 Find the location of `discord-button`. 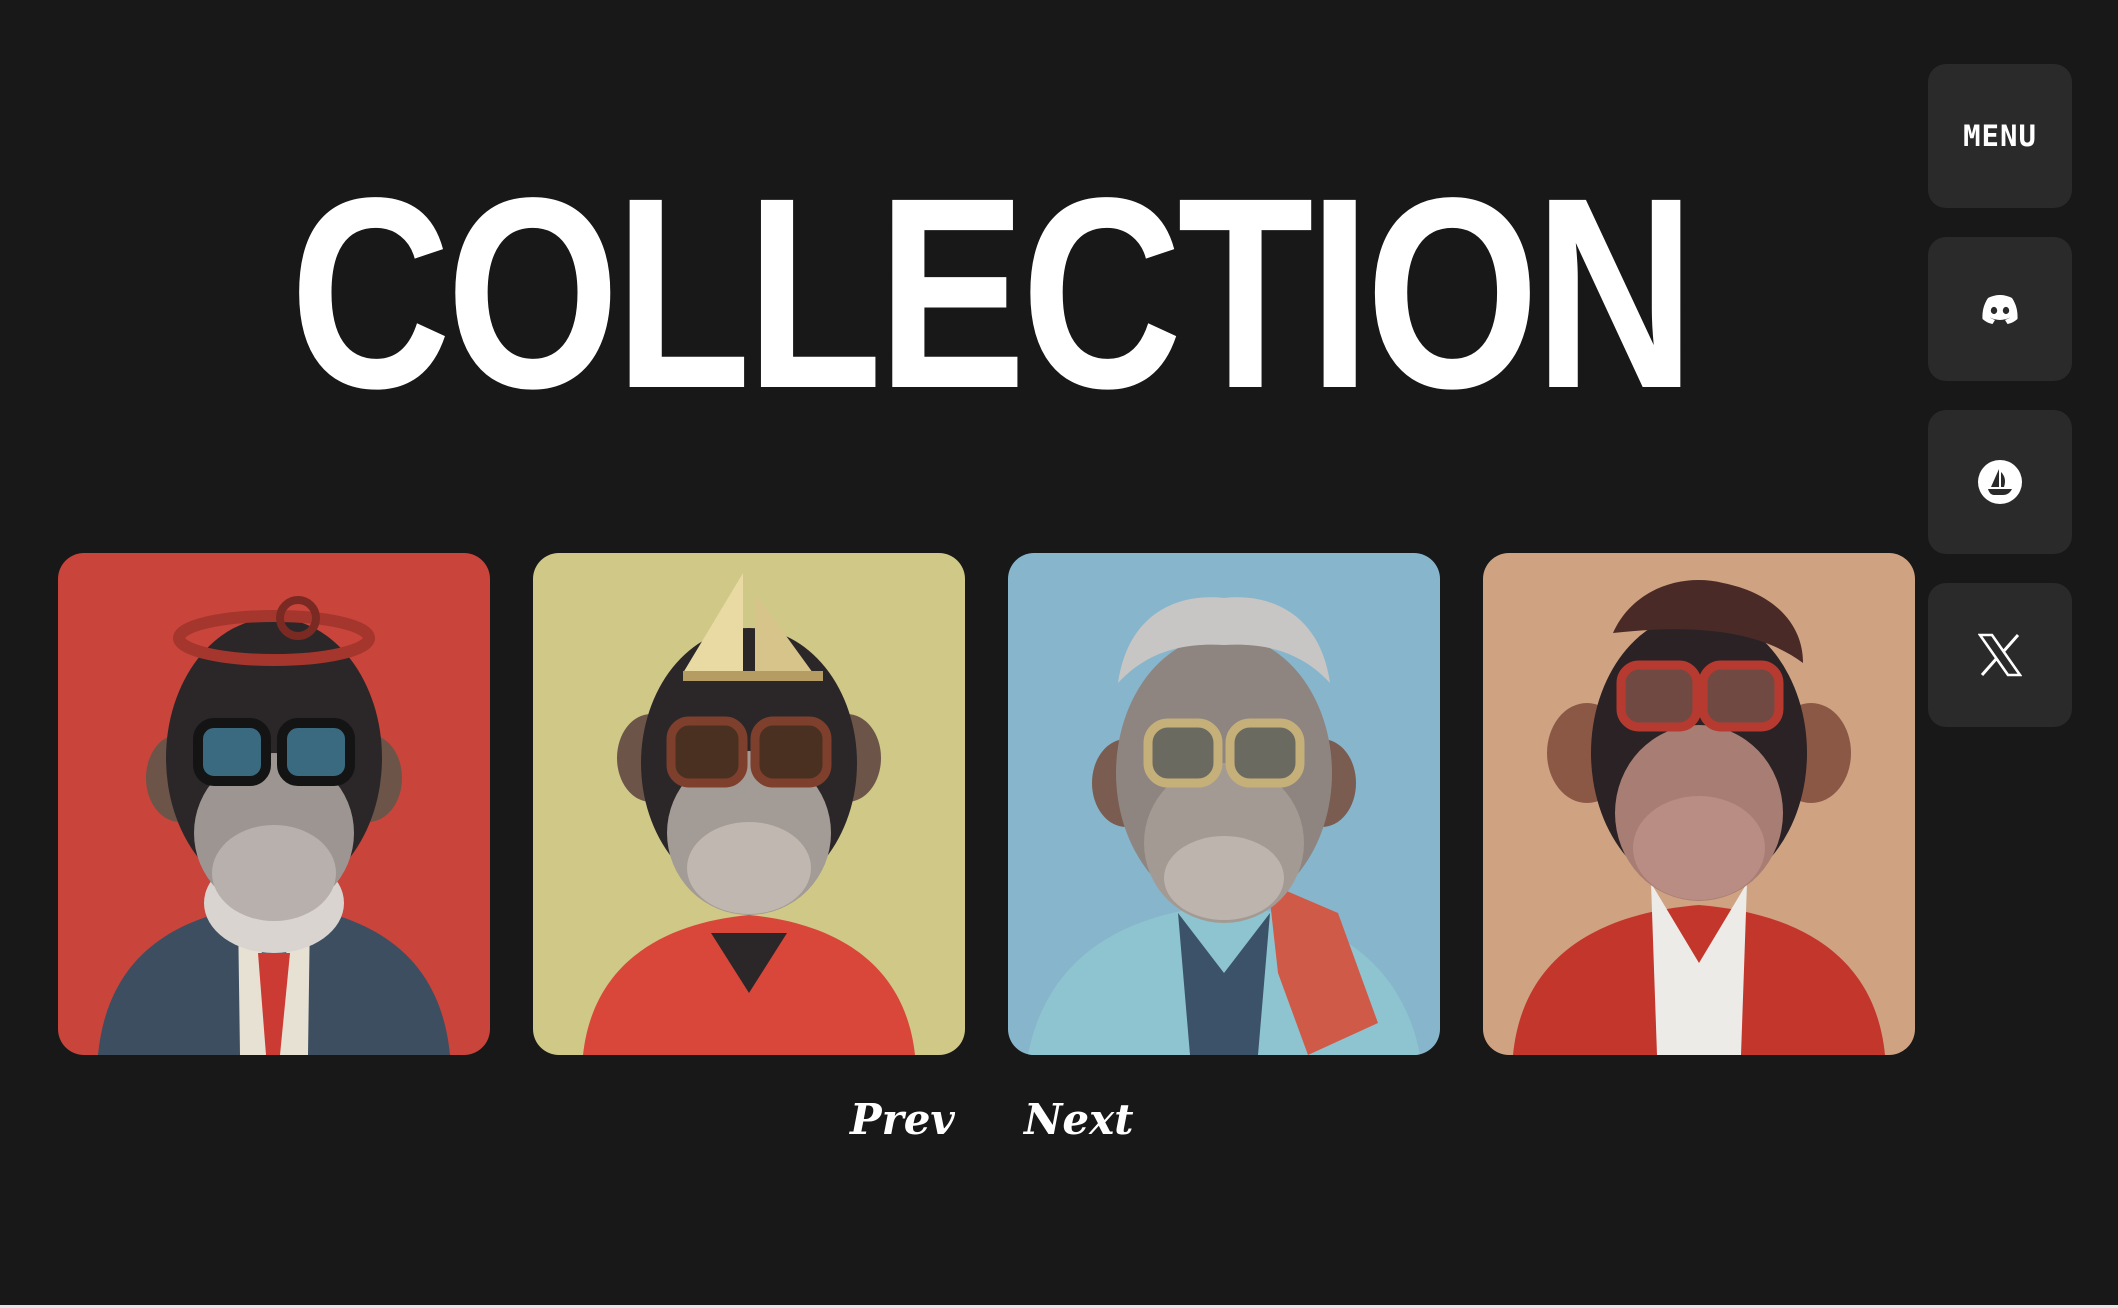

discord-button is located at coordinates (2000, 309).